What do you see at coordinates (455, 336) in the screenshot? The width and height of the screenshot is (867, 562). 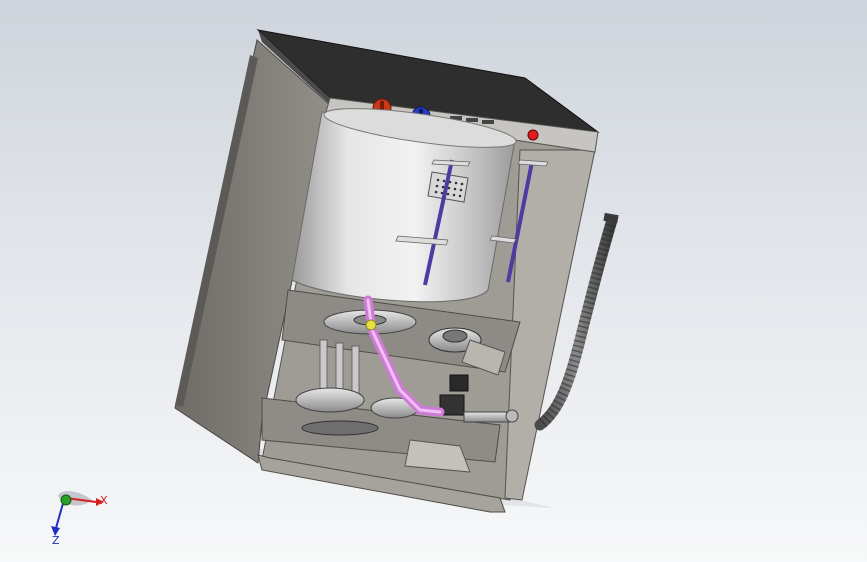 I see `motor-gear-inner` at bounding box center [455, 336].